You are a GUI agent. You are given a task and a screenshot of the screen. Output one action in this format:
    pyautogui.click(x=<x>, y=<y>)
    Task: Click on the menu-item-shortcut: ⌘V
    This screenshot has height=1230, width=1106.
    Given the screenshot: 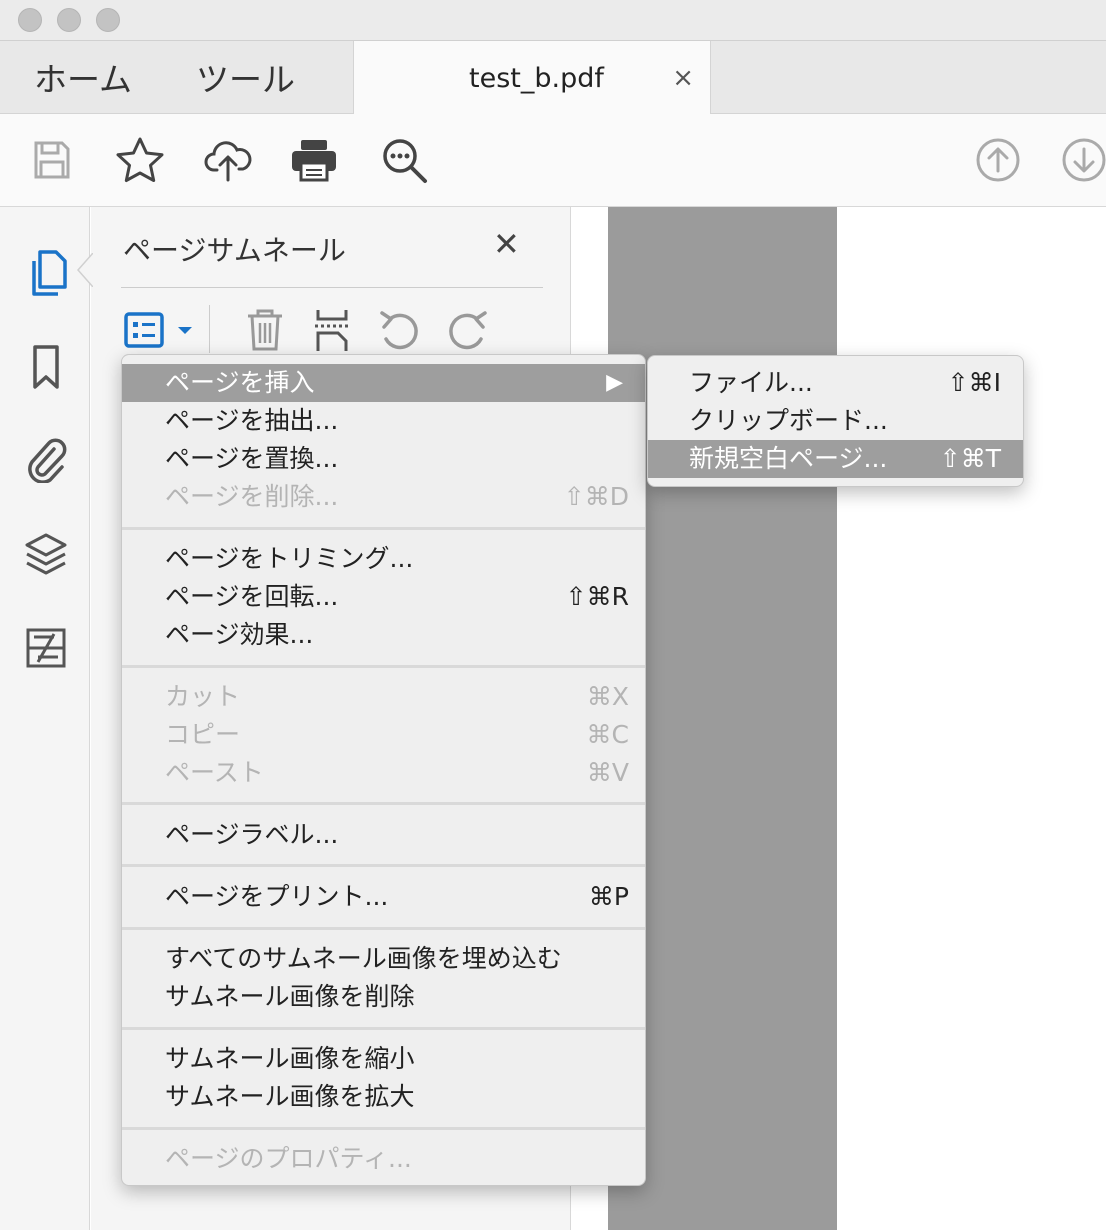 What is the action you would take?
    pyautogui.click(x=607, y=772)
    